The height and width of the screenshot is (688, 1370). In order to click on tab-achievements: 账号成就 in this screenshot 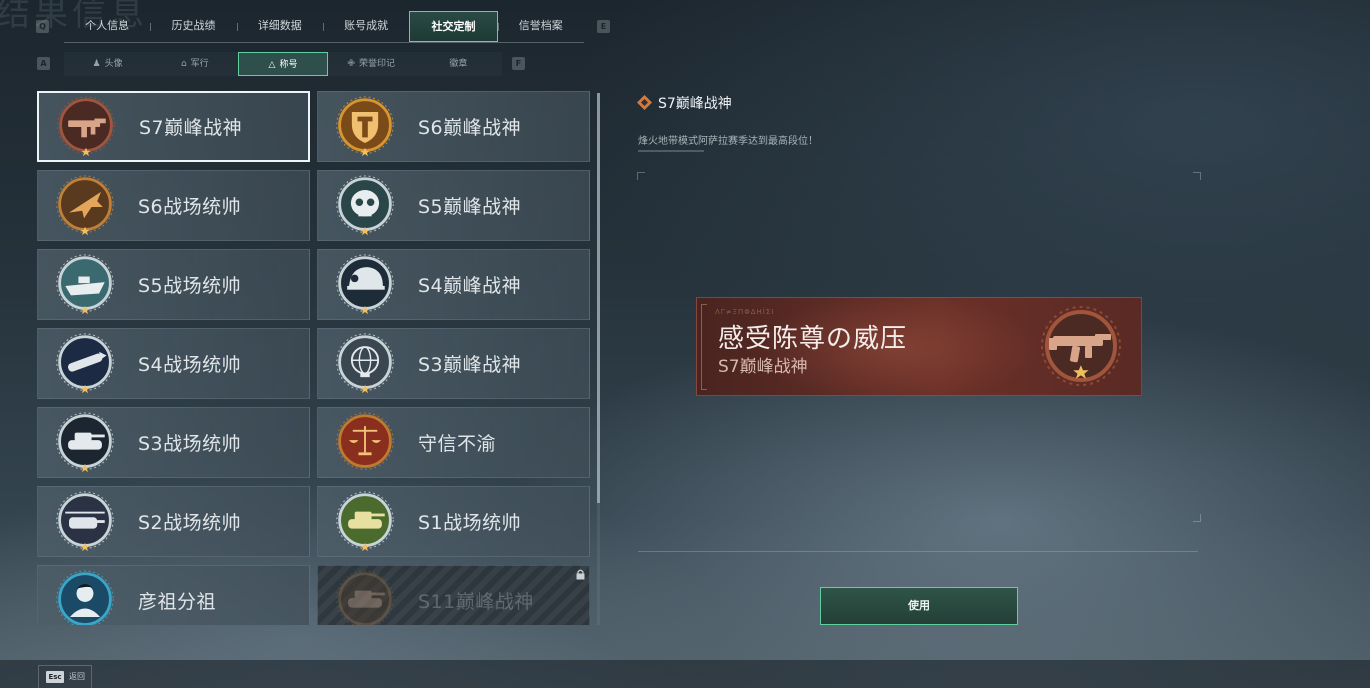, I will do `click(365, 26)`.